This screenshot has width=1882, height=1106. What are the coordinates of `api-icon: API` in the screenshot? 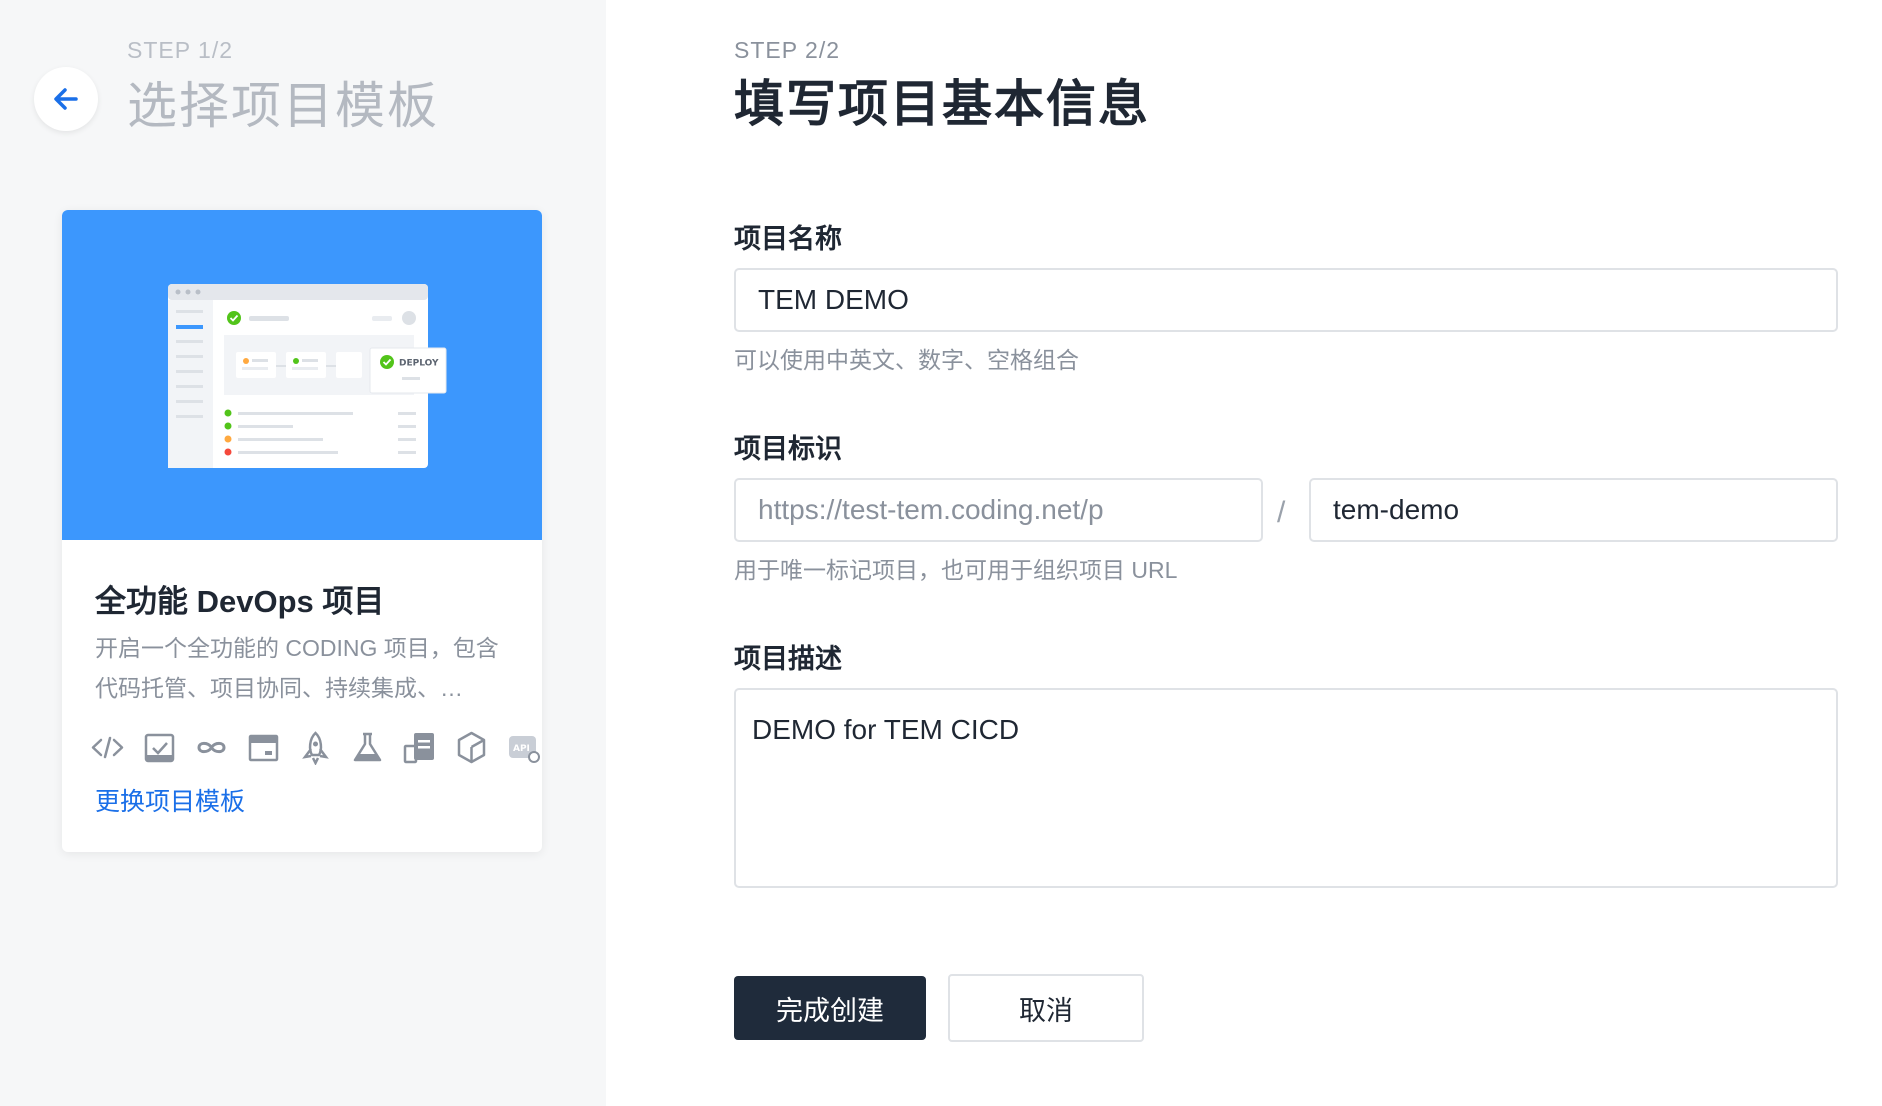 It's located at (523, 747).